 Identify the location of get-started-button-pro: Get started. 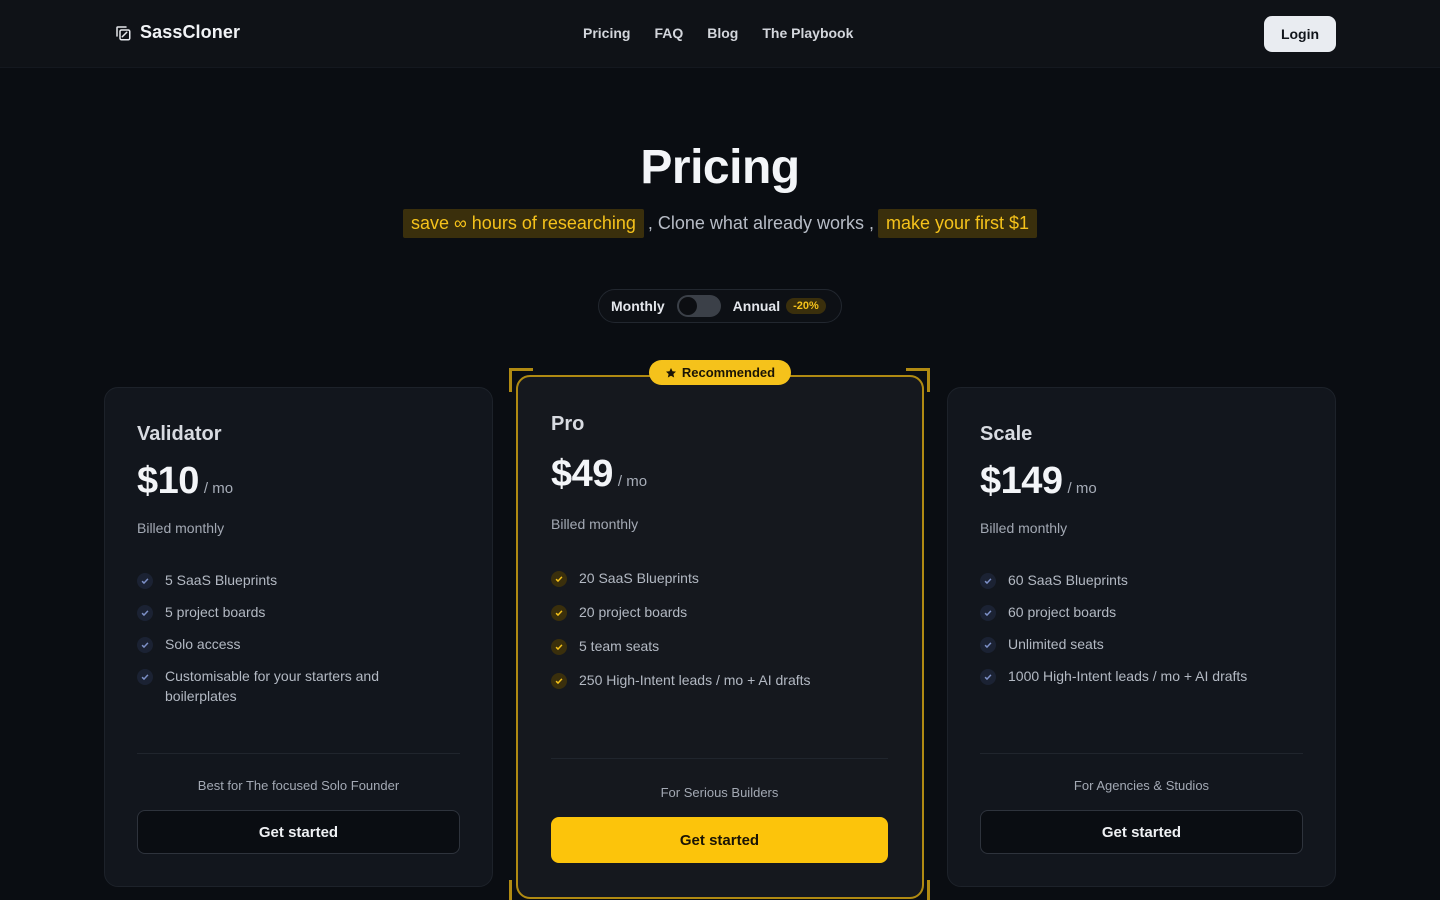
(719, 840).